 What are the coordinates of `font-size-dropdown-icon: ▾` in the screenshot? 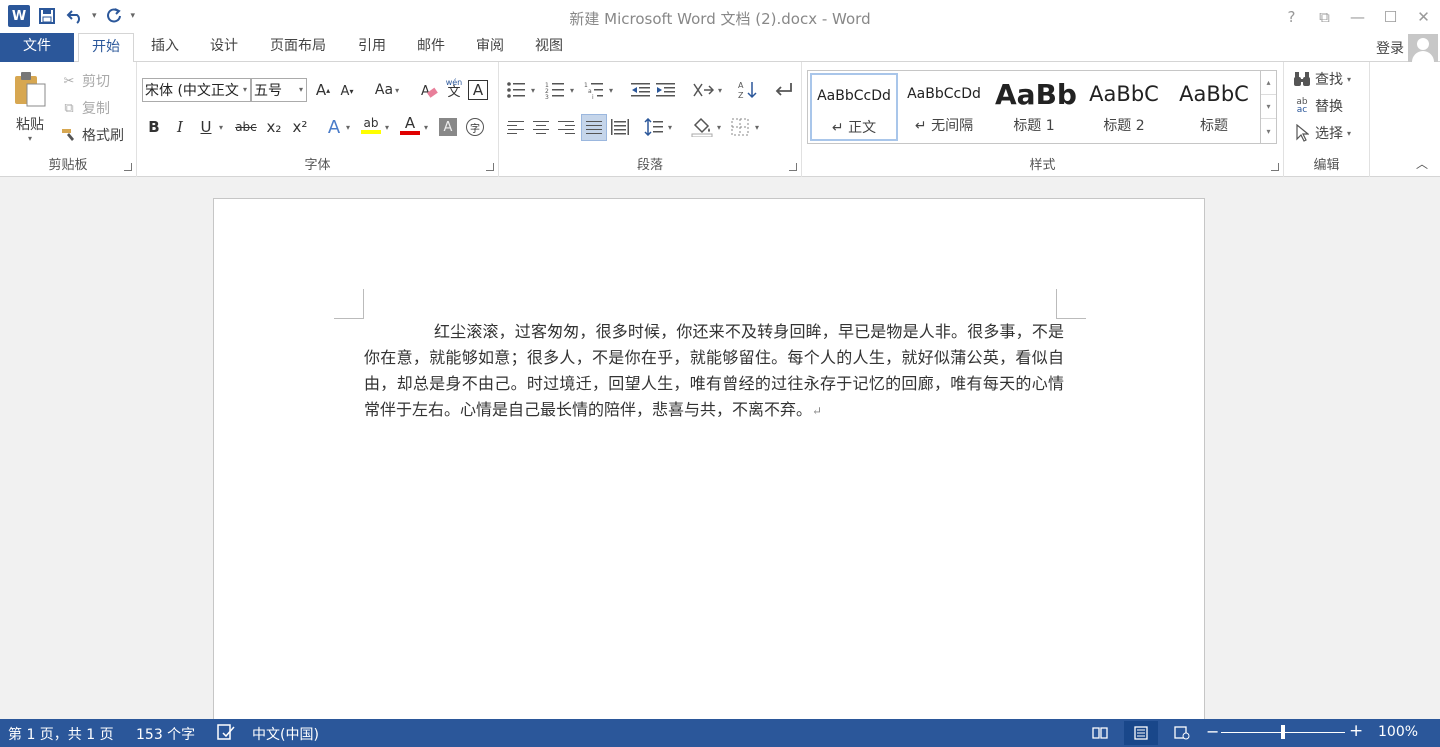 It's located at (301, 89).